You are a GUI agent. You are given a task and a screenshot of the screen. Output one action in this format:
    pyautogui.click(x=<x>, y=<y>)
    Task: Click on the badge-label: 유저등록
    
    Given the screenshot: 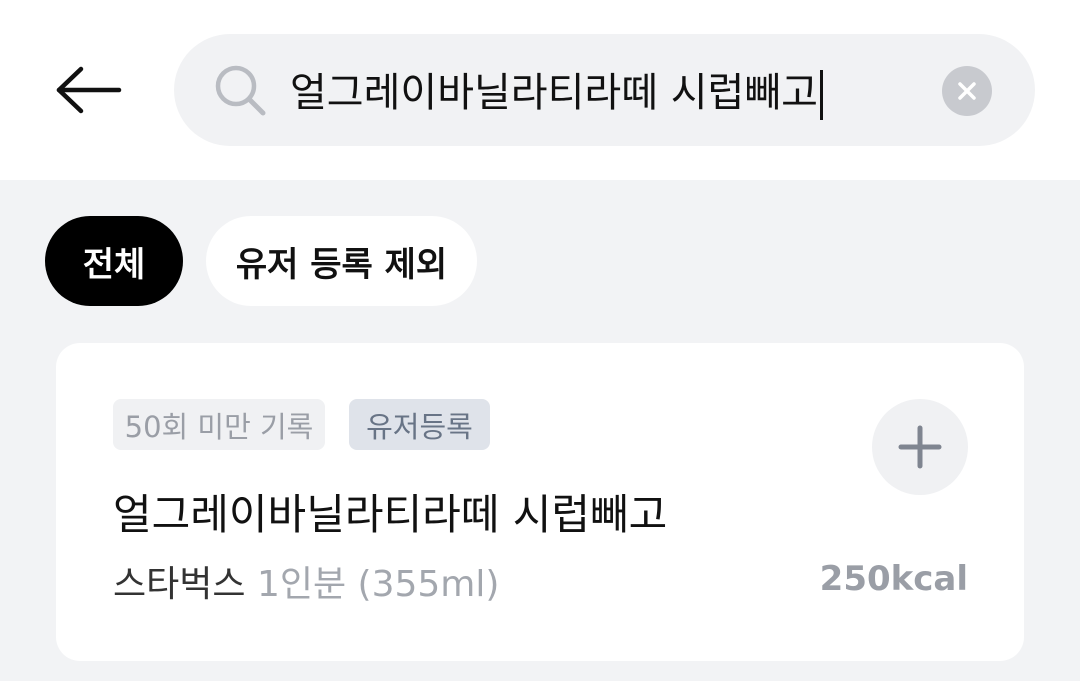 What is the action you would take?
    pyautogui.click(x=419, y=426)
    